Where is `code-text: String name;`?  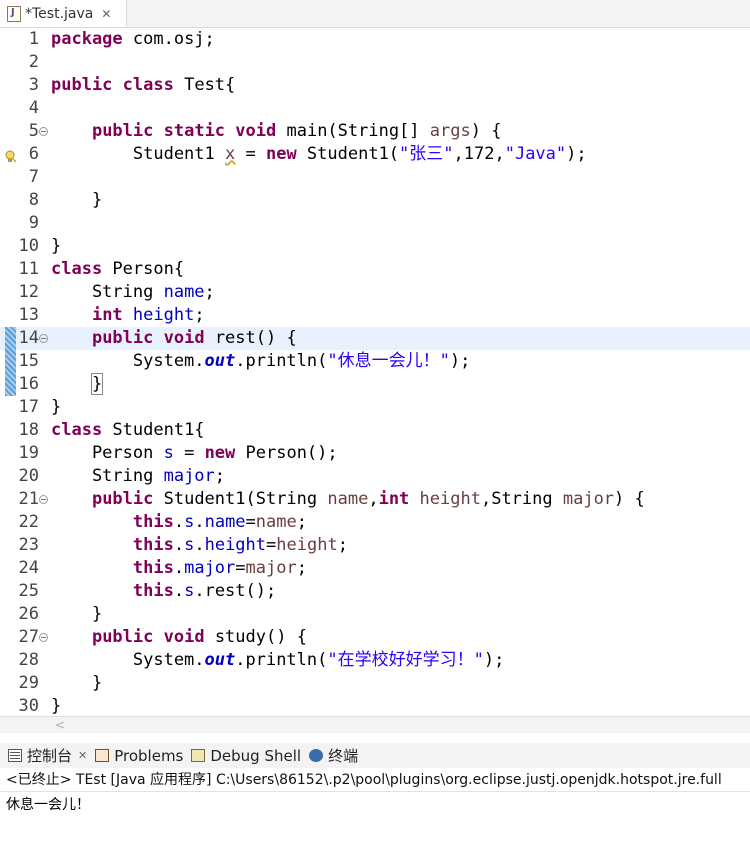 code-text: String name; is located at coordinates (133, 292).